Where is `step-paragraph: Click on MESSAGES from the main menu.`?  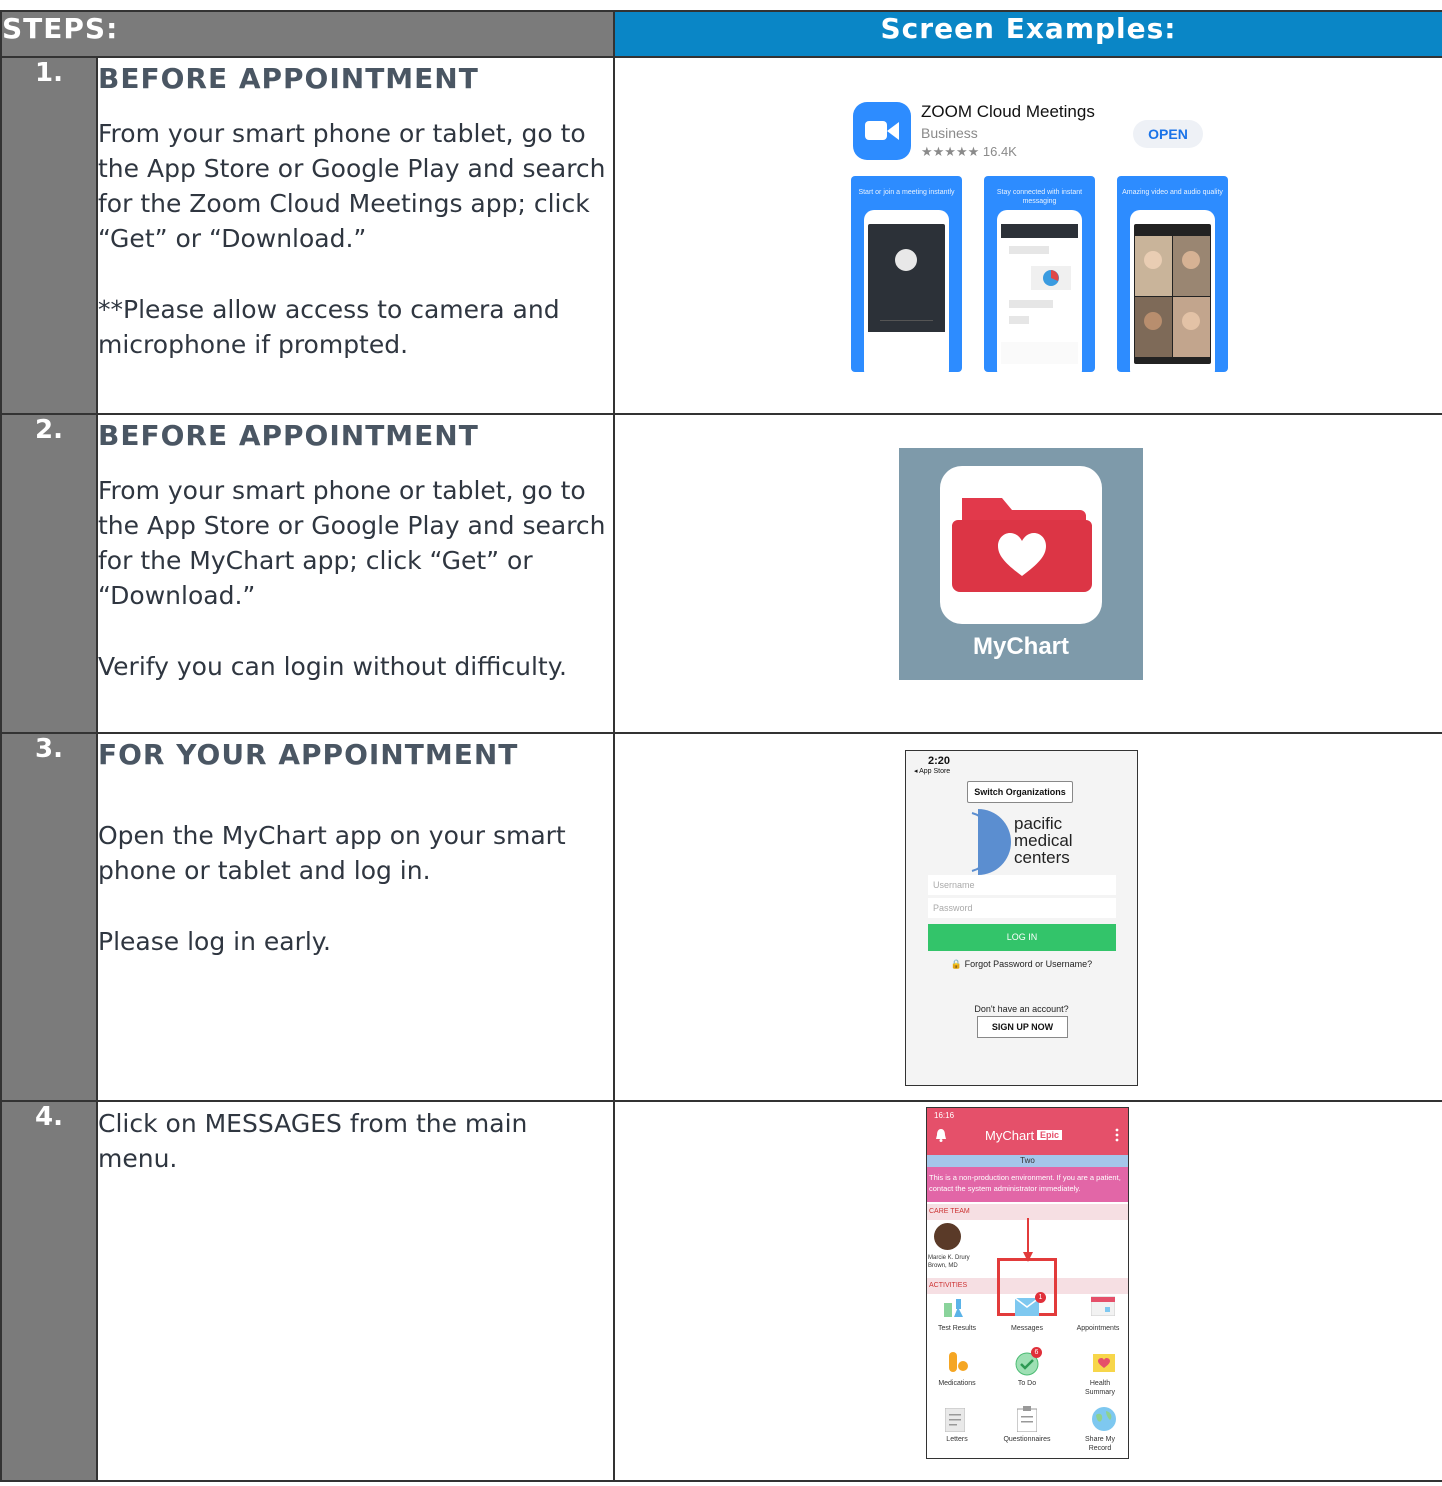 step-paragraph: Click on MESSAGES from the main menu. is located at coordinates (313, 1141).